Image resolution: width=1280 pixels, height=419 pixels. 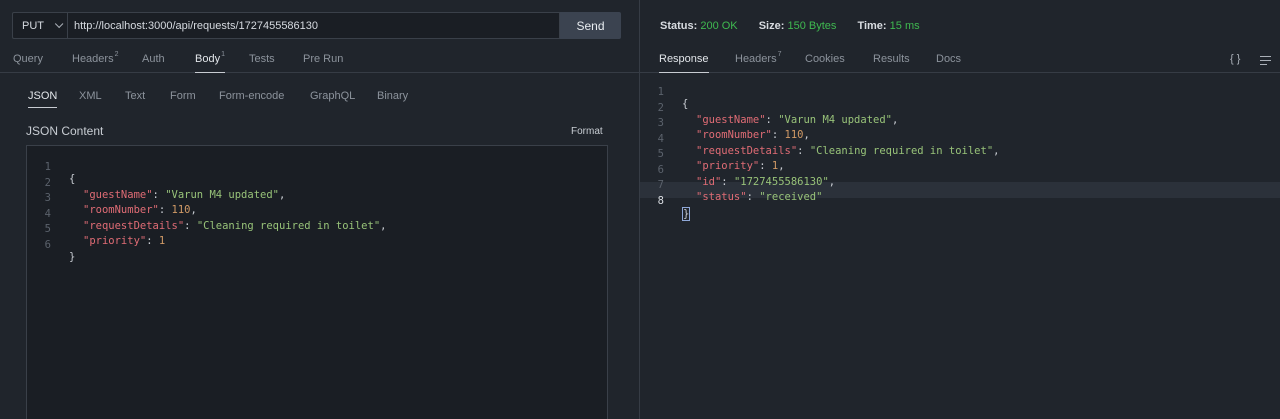 What do you see at coordinates (684, 59) in the screenshot?
I see `tab-label: Response` at bounding box center [684, 59].